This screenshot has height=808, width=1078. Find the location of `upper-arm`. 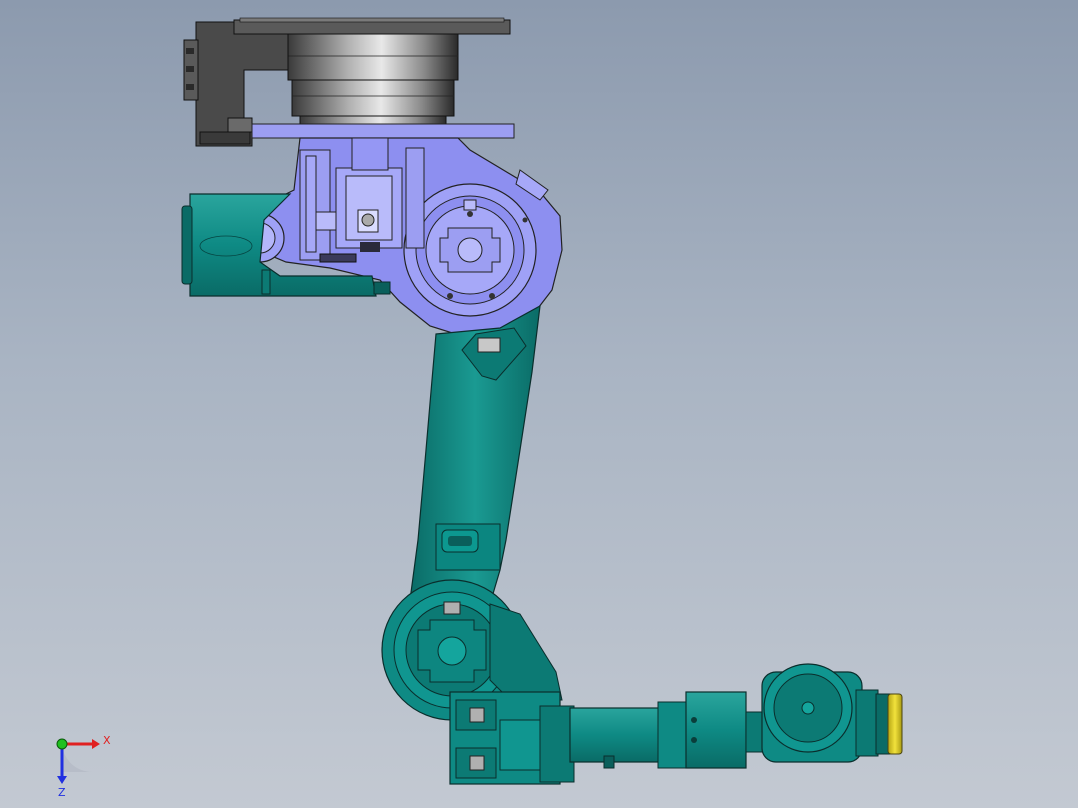

upper-arm is located at coordinates (475, 454).